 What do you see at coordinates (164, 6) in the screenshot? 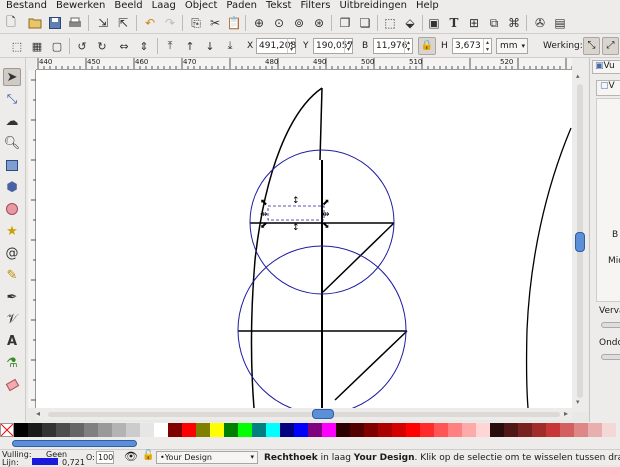
I see `menu-laag: Laag` at bounding box center [164, 6].